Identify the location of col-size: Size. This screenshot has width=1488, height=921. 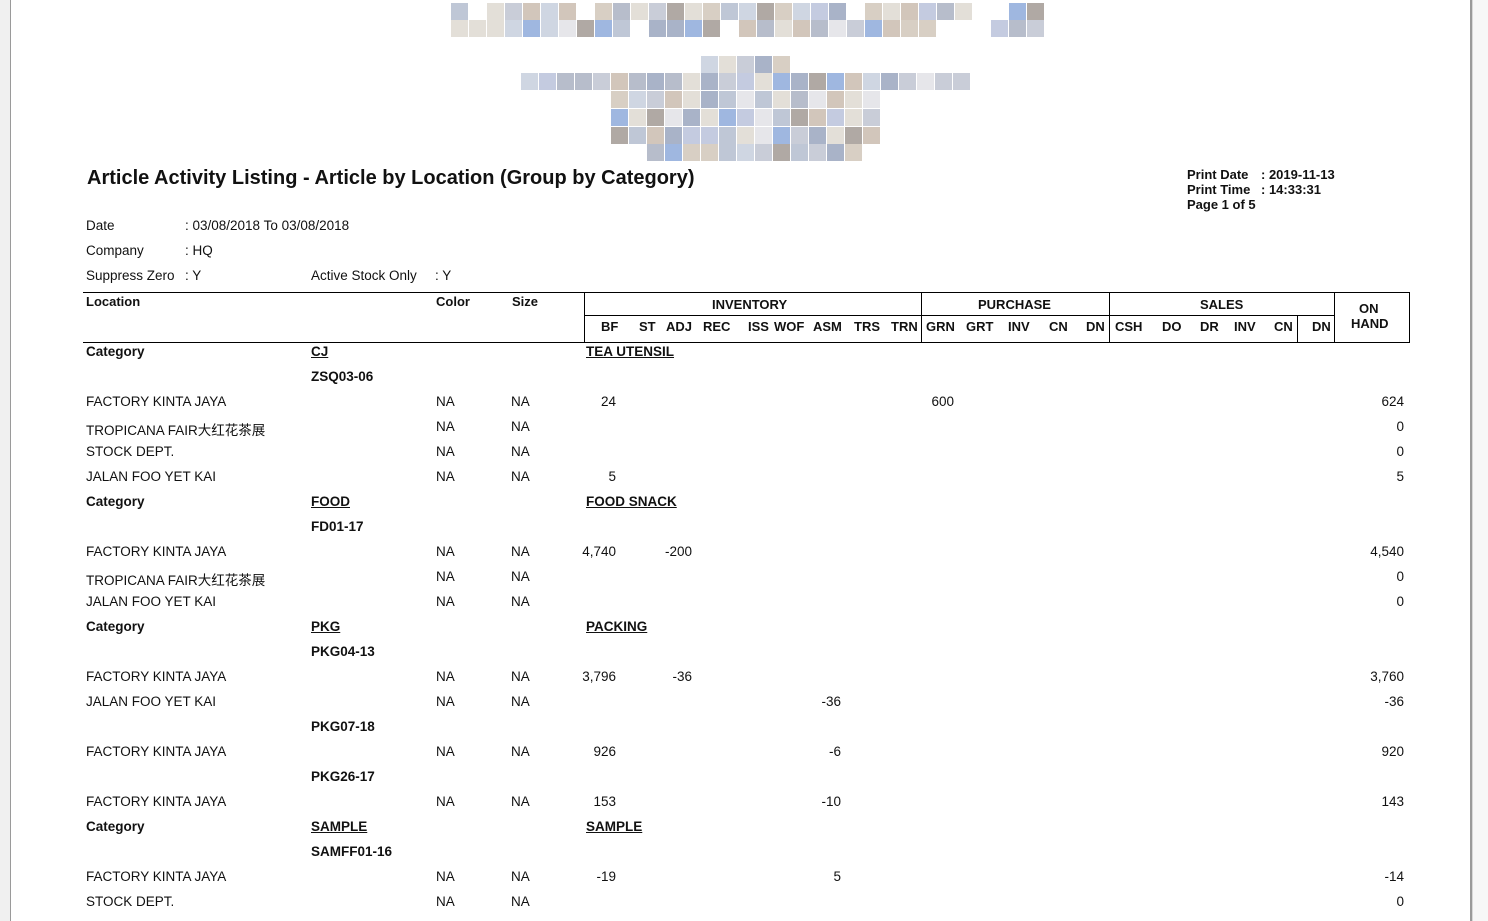
(525, 301).